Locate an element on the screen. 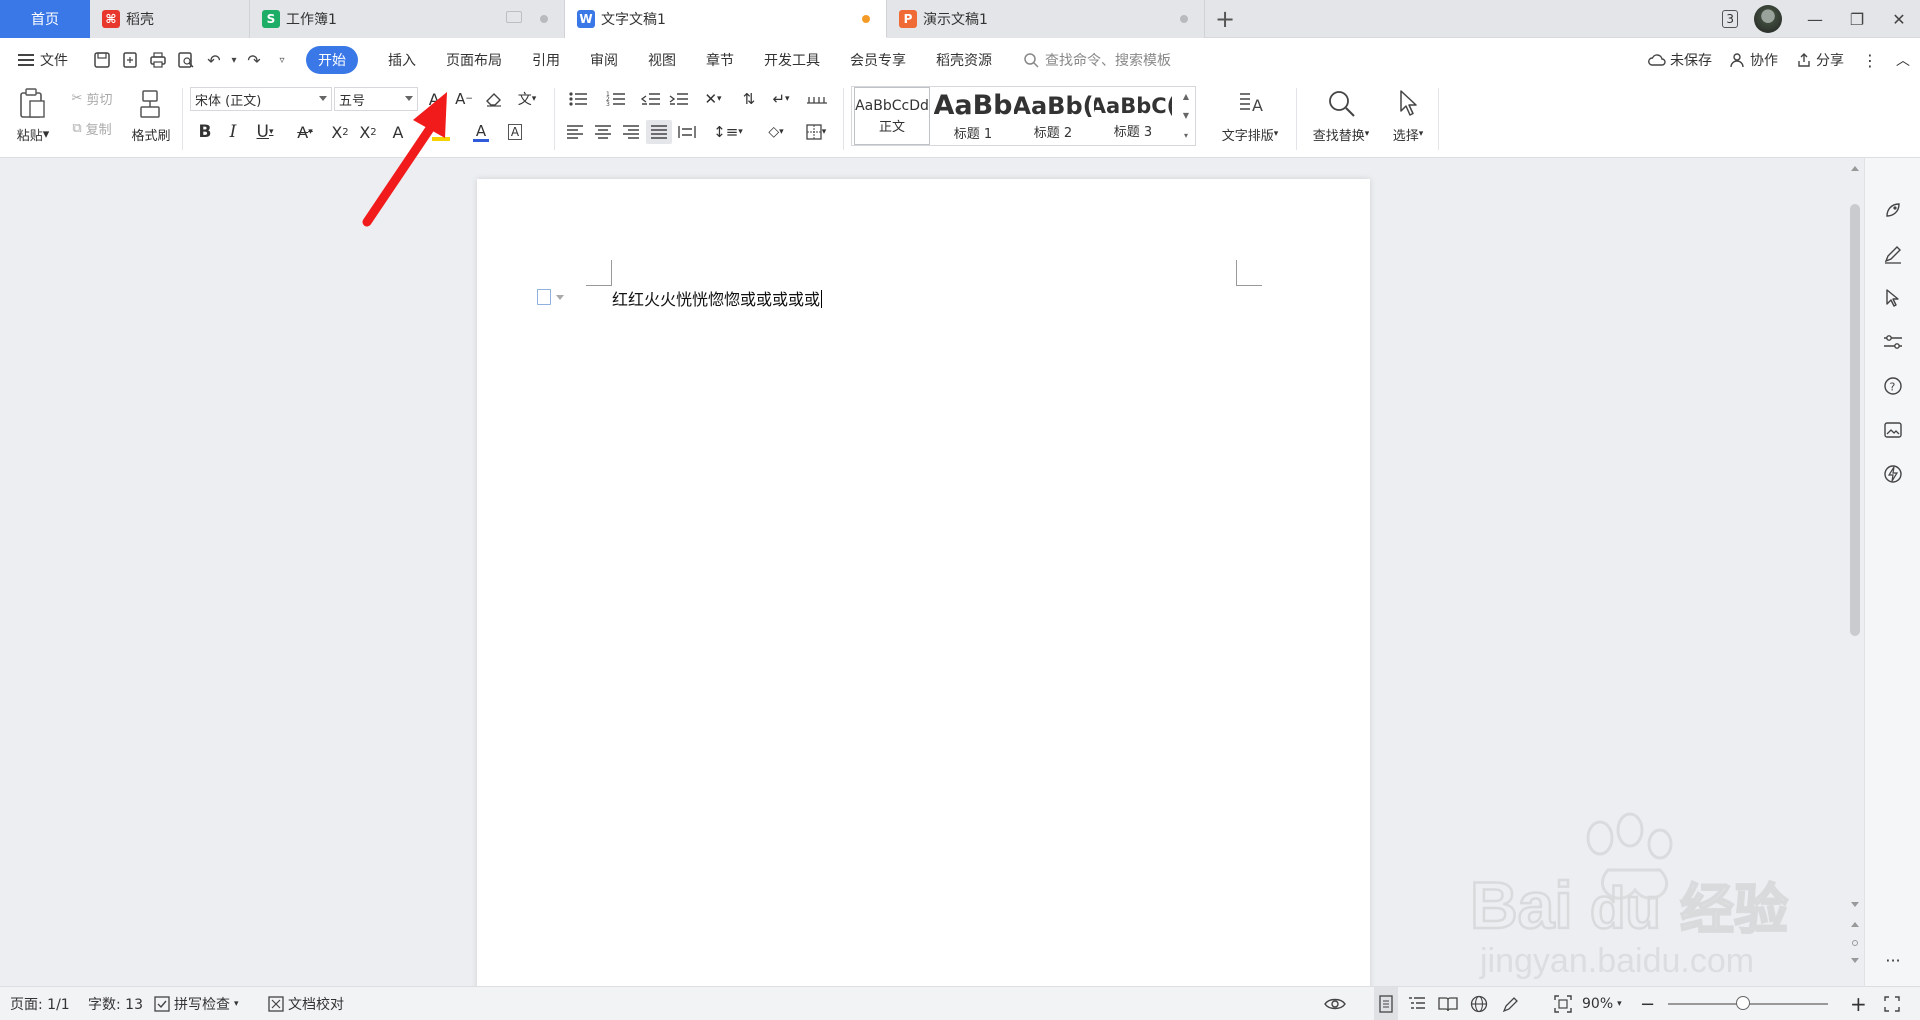 The image size is (1920, 1020). format-painter-icon is located at coordinates (150, 104).